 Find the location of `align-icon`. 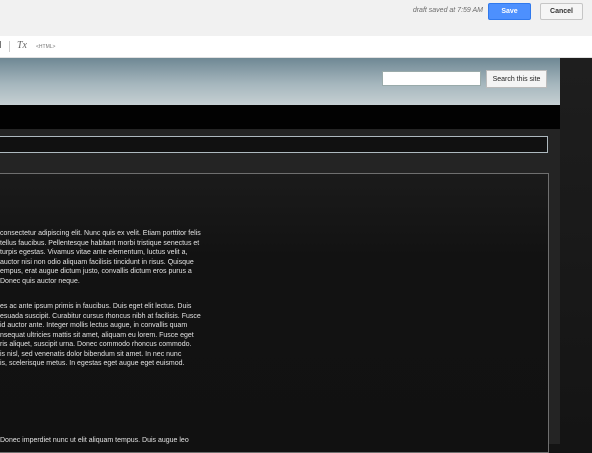

align-icon is located at coordinates (2, 44).